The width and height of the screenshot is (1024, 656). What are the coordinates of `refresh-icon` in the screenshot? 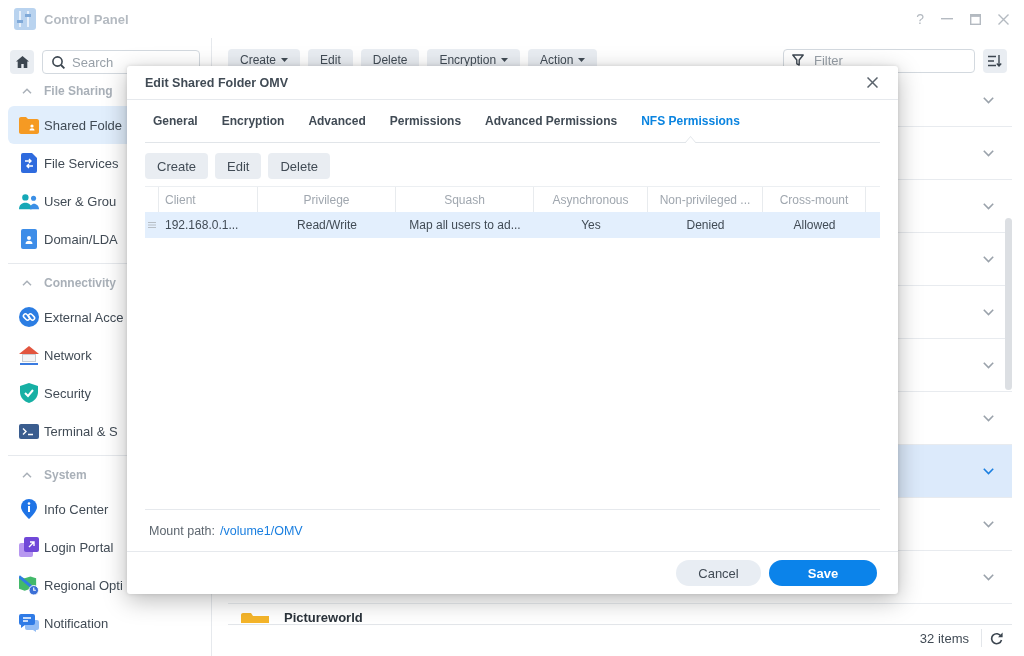 It's located at (996, 638).